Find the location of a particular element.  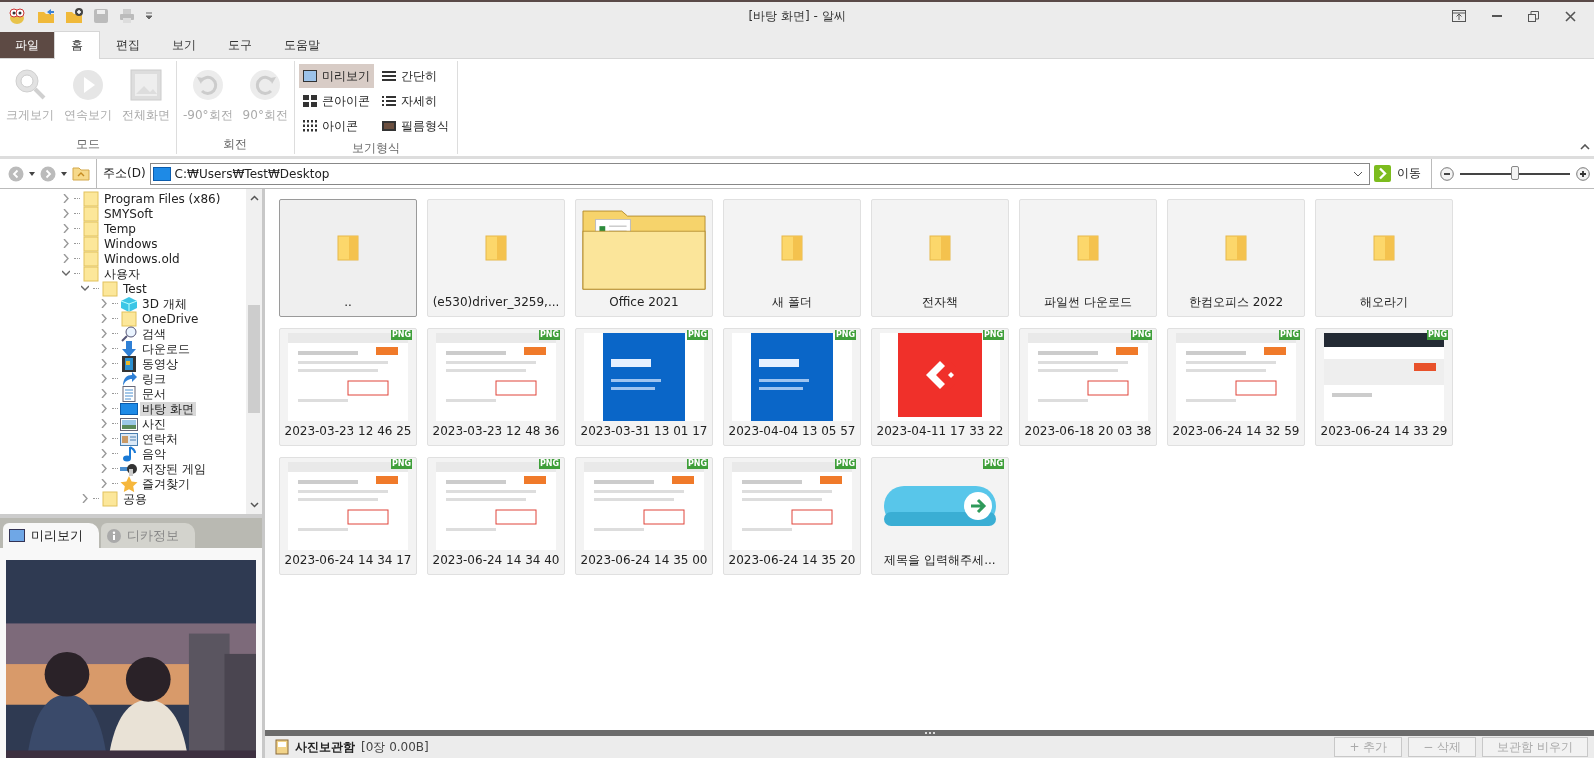

window-title: [바탕 화면] - 알씨 is located at coordinates (797, 16).